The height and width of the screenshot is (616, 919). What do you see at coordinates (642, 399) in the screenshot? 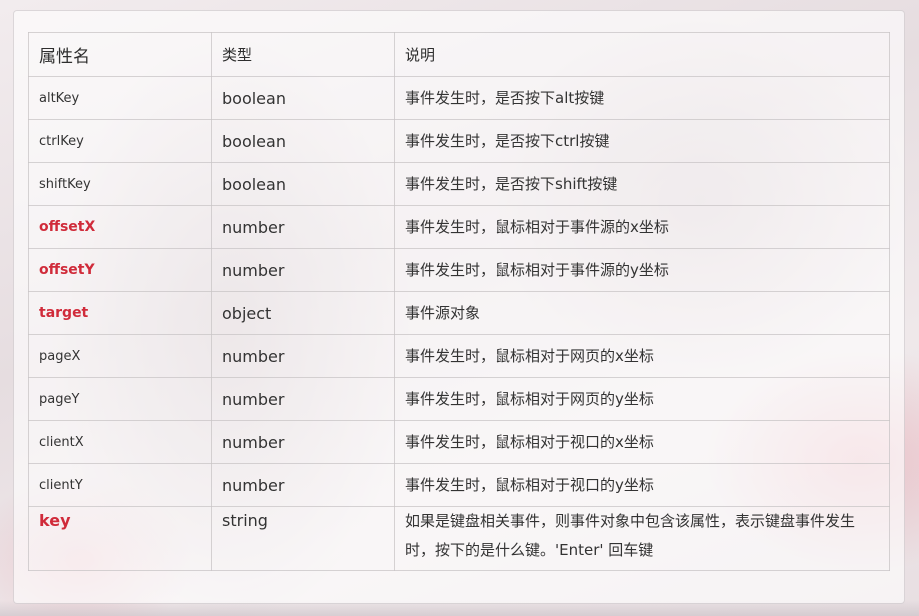
I see `property-description: 事件发生时，鼠标相对于网页的y坐标` at bounding box center [642, 399].